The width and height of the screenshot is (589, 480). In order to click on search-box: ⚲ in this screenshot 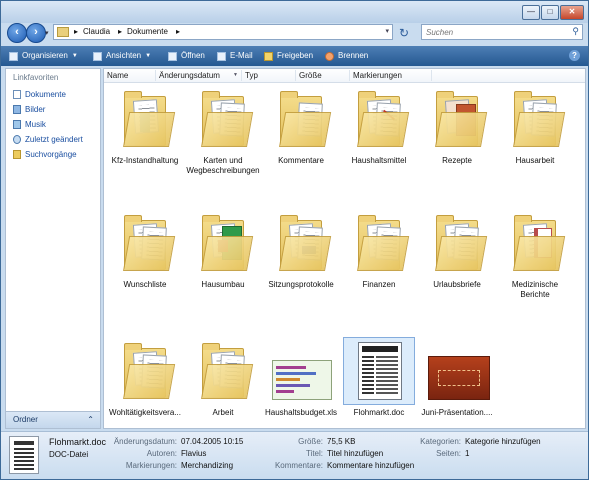, I will do `click(502, 32)`.